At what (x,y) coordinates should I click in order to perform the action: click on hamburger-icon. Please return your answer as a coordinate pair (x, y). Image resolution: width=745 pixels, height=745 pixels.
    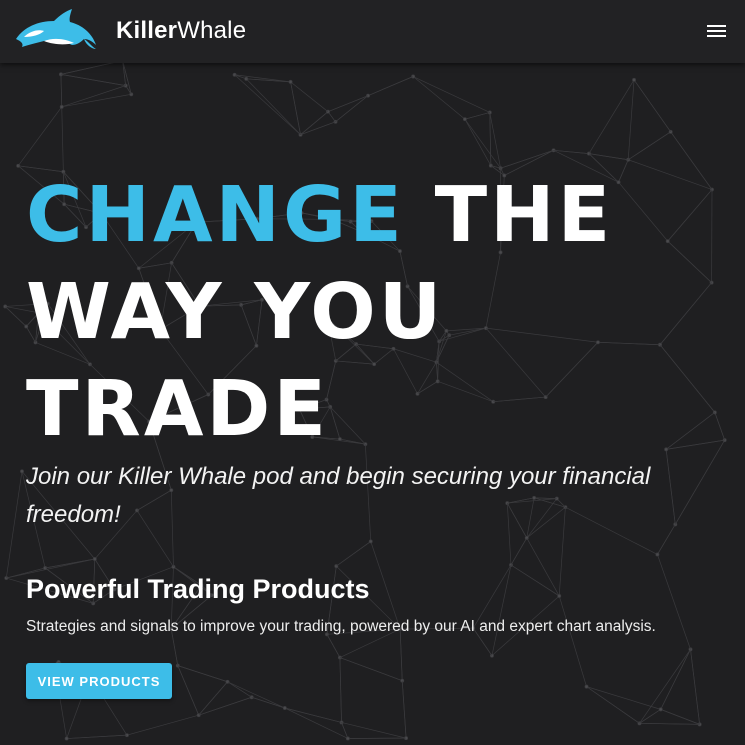
    Looking at the image, I should click on (716, 31).